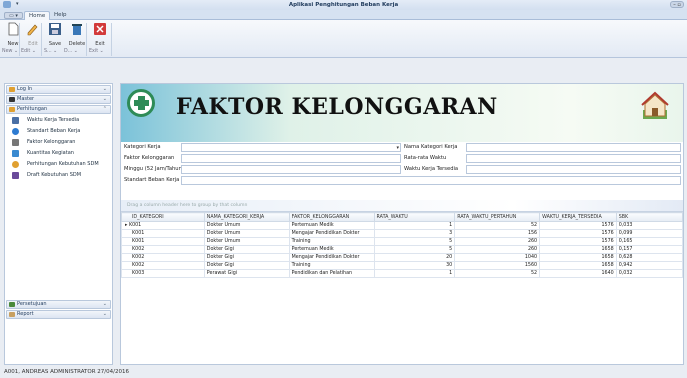 This screenshot has width=687, height=378. I want to click on tab-home: Home, so click(37, 15).